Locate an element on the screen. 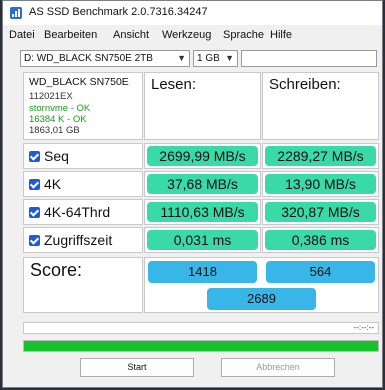 The image size is (385, 390). 4k-write-value: 13,90 MB/s is located at coordinates (320, 184).